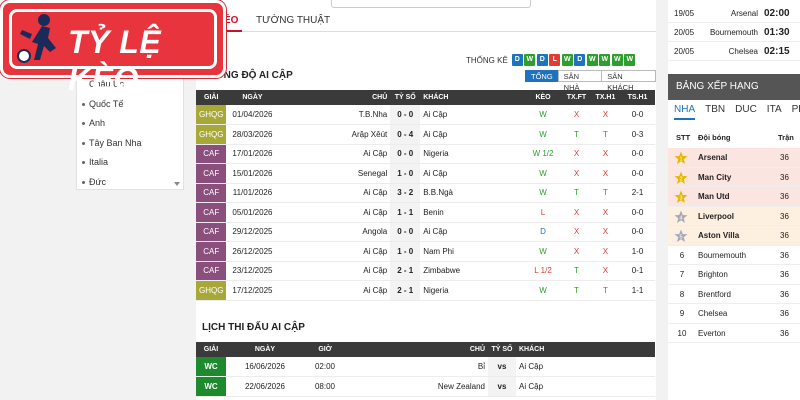  I want to click on fixture-time: 02:15, so click(777, 51).